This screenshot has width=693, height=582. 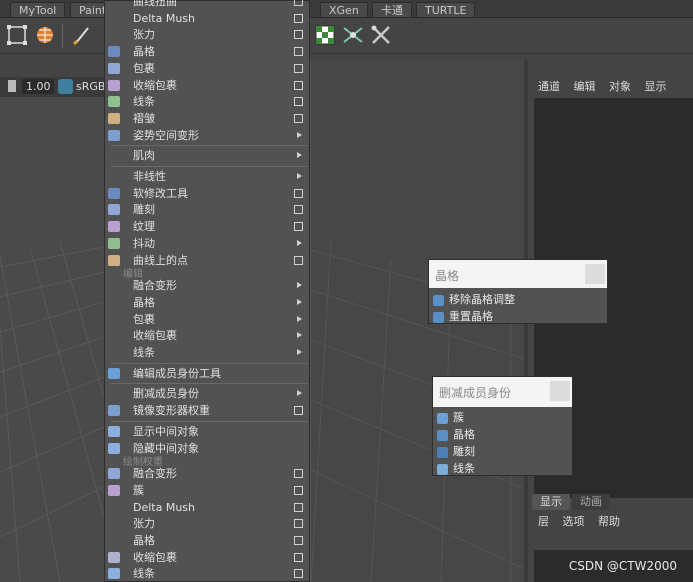 I want to click on channel-menu-object: 对象, so click(x=620, y=86).